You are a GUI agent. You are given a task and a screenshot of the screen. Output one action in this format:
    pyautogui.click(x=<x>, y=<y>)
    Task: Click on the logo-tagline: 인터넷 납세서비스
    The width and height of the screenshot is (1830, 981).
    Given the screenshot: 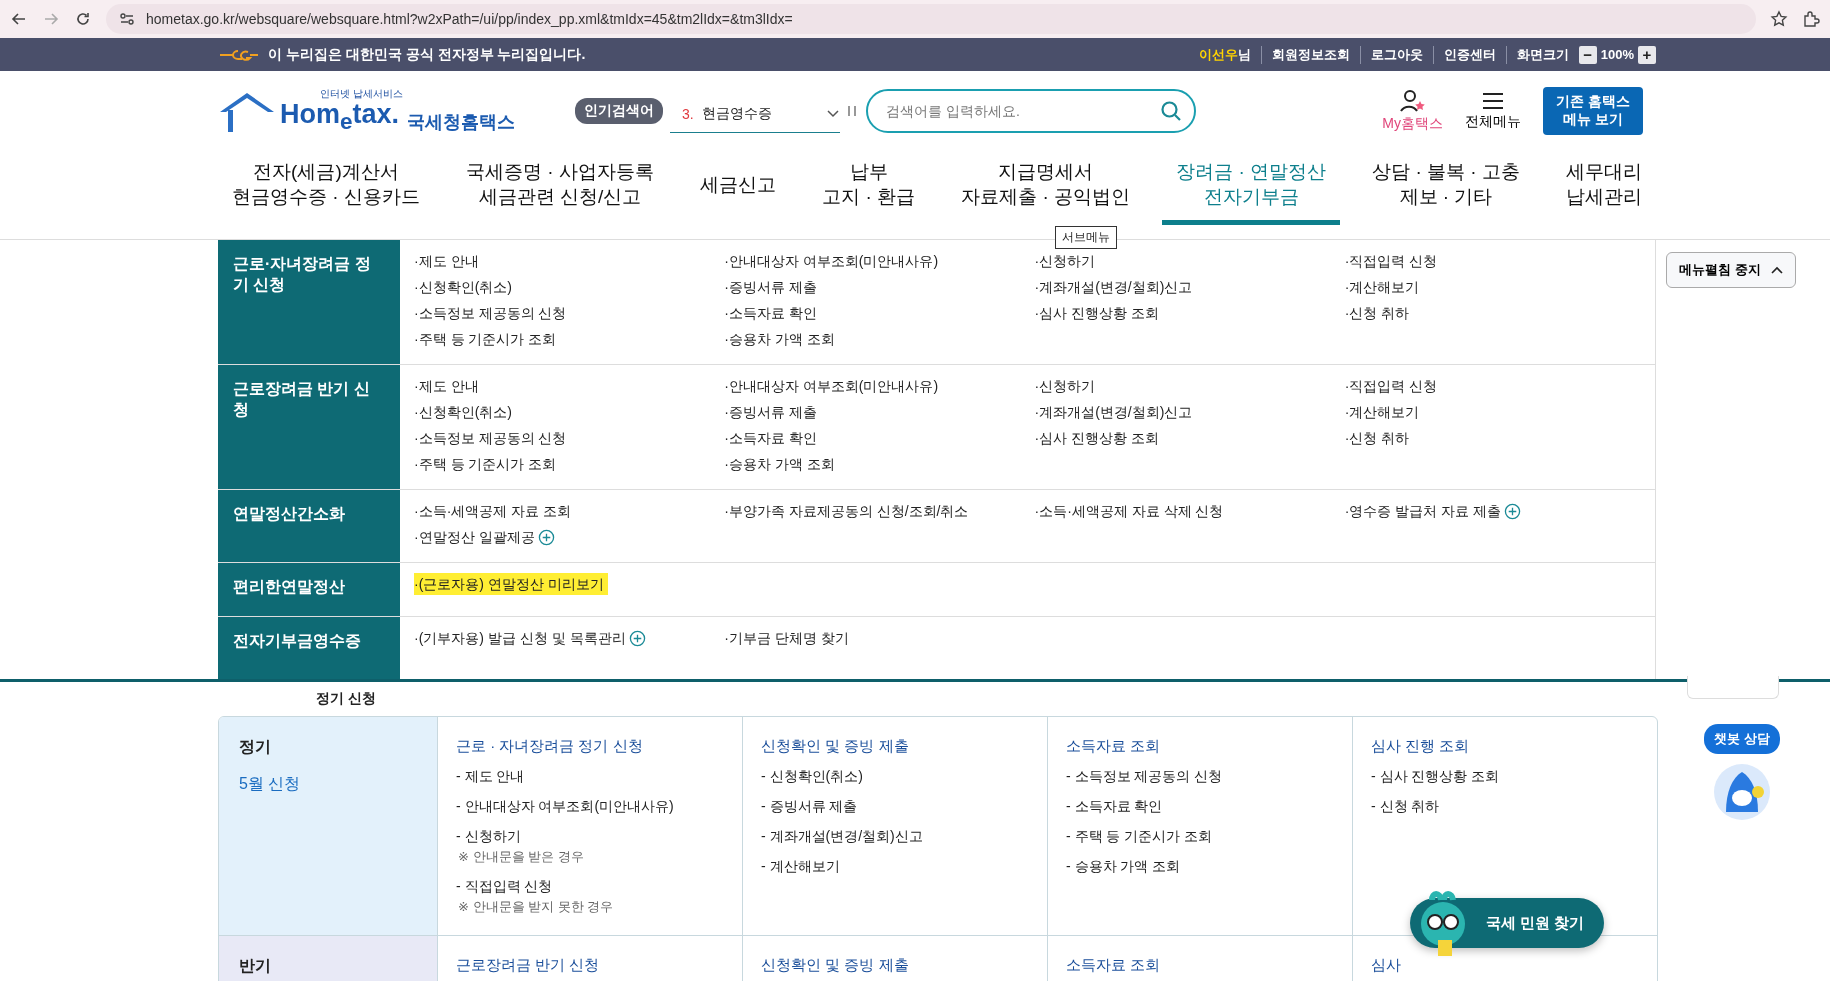 What is the action you would take?
    pyautogui.click(x=361, y=94)
    